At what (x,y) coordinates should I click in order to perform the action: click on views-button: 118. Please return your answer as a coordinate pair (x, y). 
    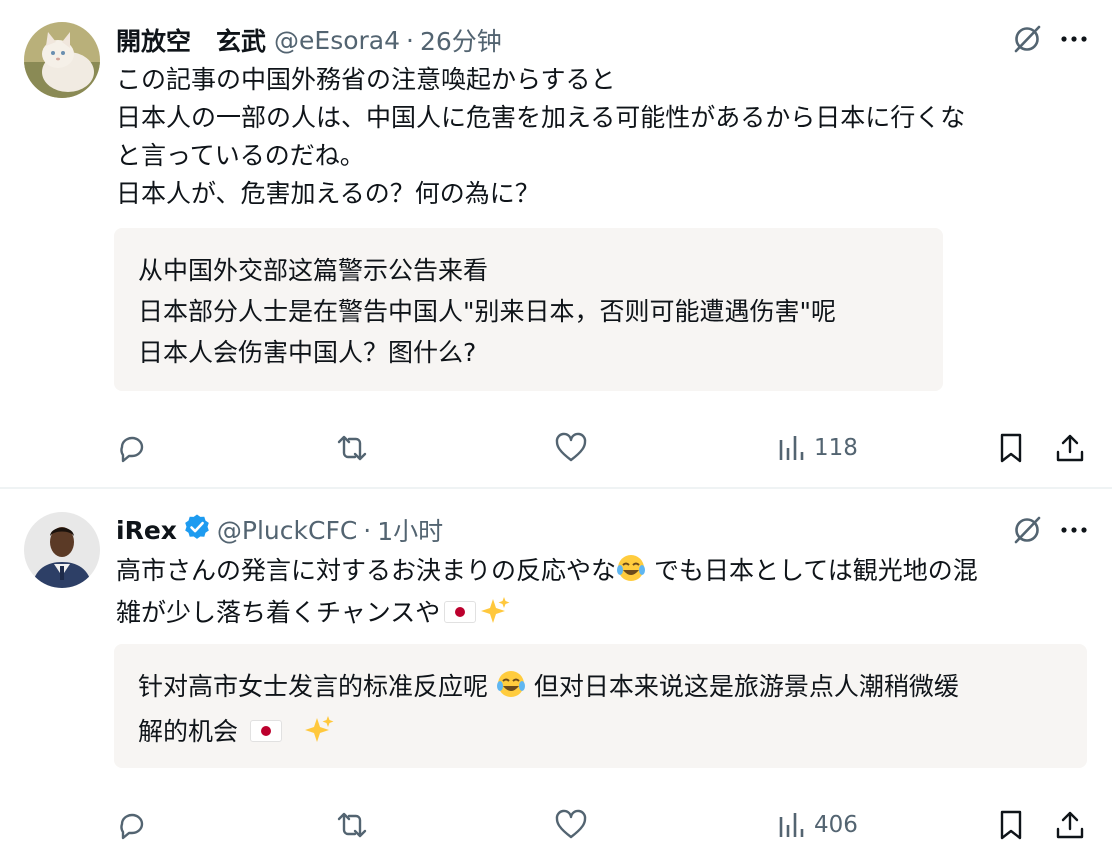
    Looking at the image, I should click on (817, 448).